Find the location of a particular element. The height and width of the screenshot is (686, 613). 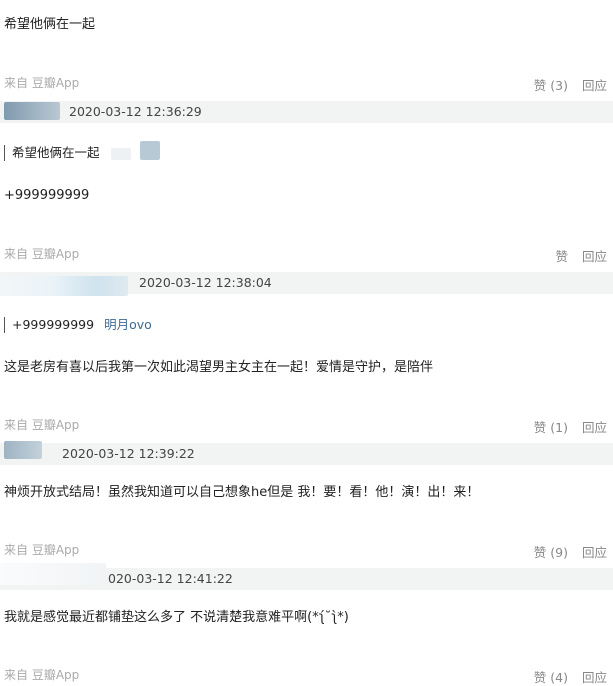

comment-actions: 赞 (1) 回应 is located at coordinates (563, 426).